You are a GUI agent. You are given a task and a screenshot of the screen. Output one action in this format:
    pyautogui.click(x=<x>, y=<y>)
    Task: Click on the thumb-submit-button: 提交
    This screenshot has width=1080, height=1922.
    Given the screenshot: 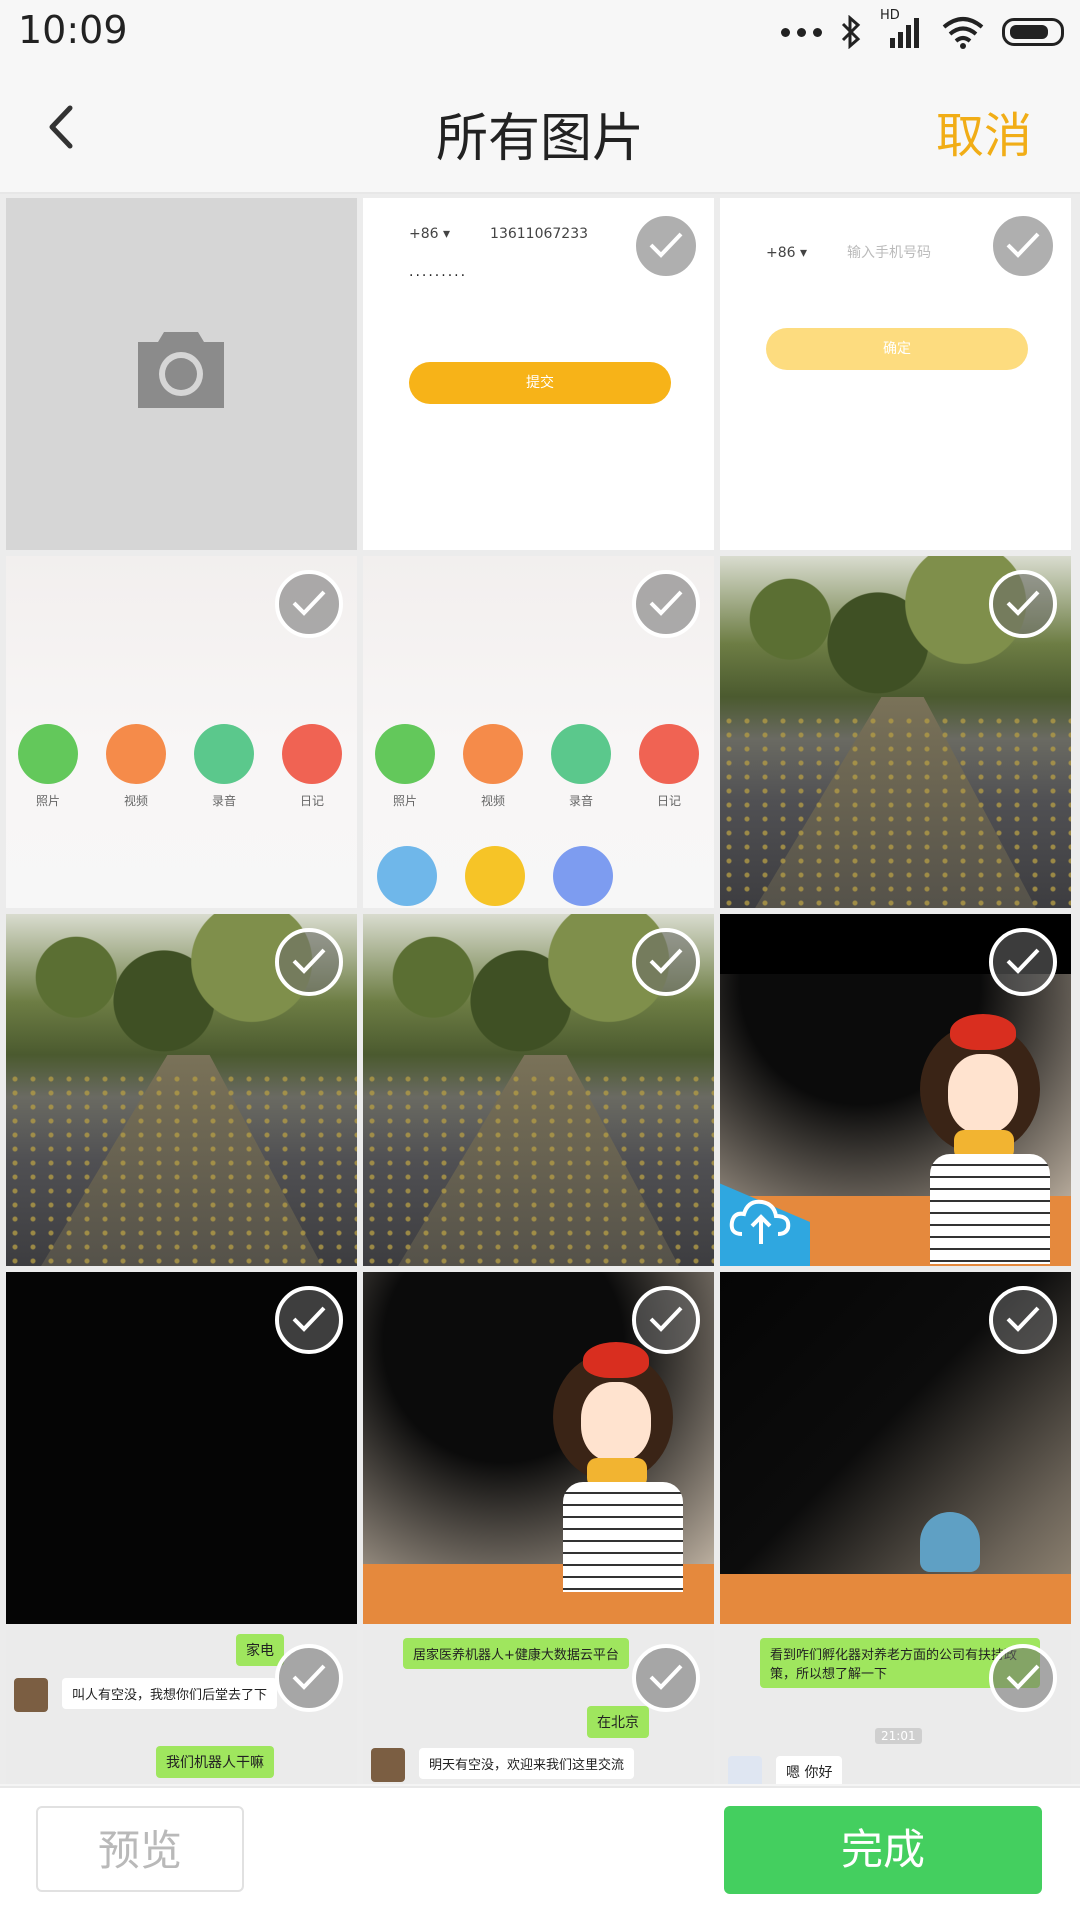 What is the action you would take?
    pyautogui.click(x=540, y=383)
    